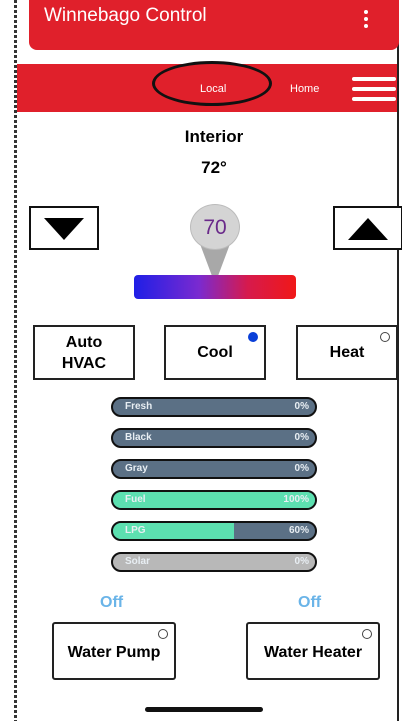  I want to click on water-pump-button: Water Pump, so click(114, 651).